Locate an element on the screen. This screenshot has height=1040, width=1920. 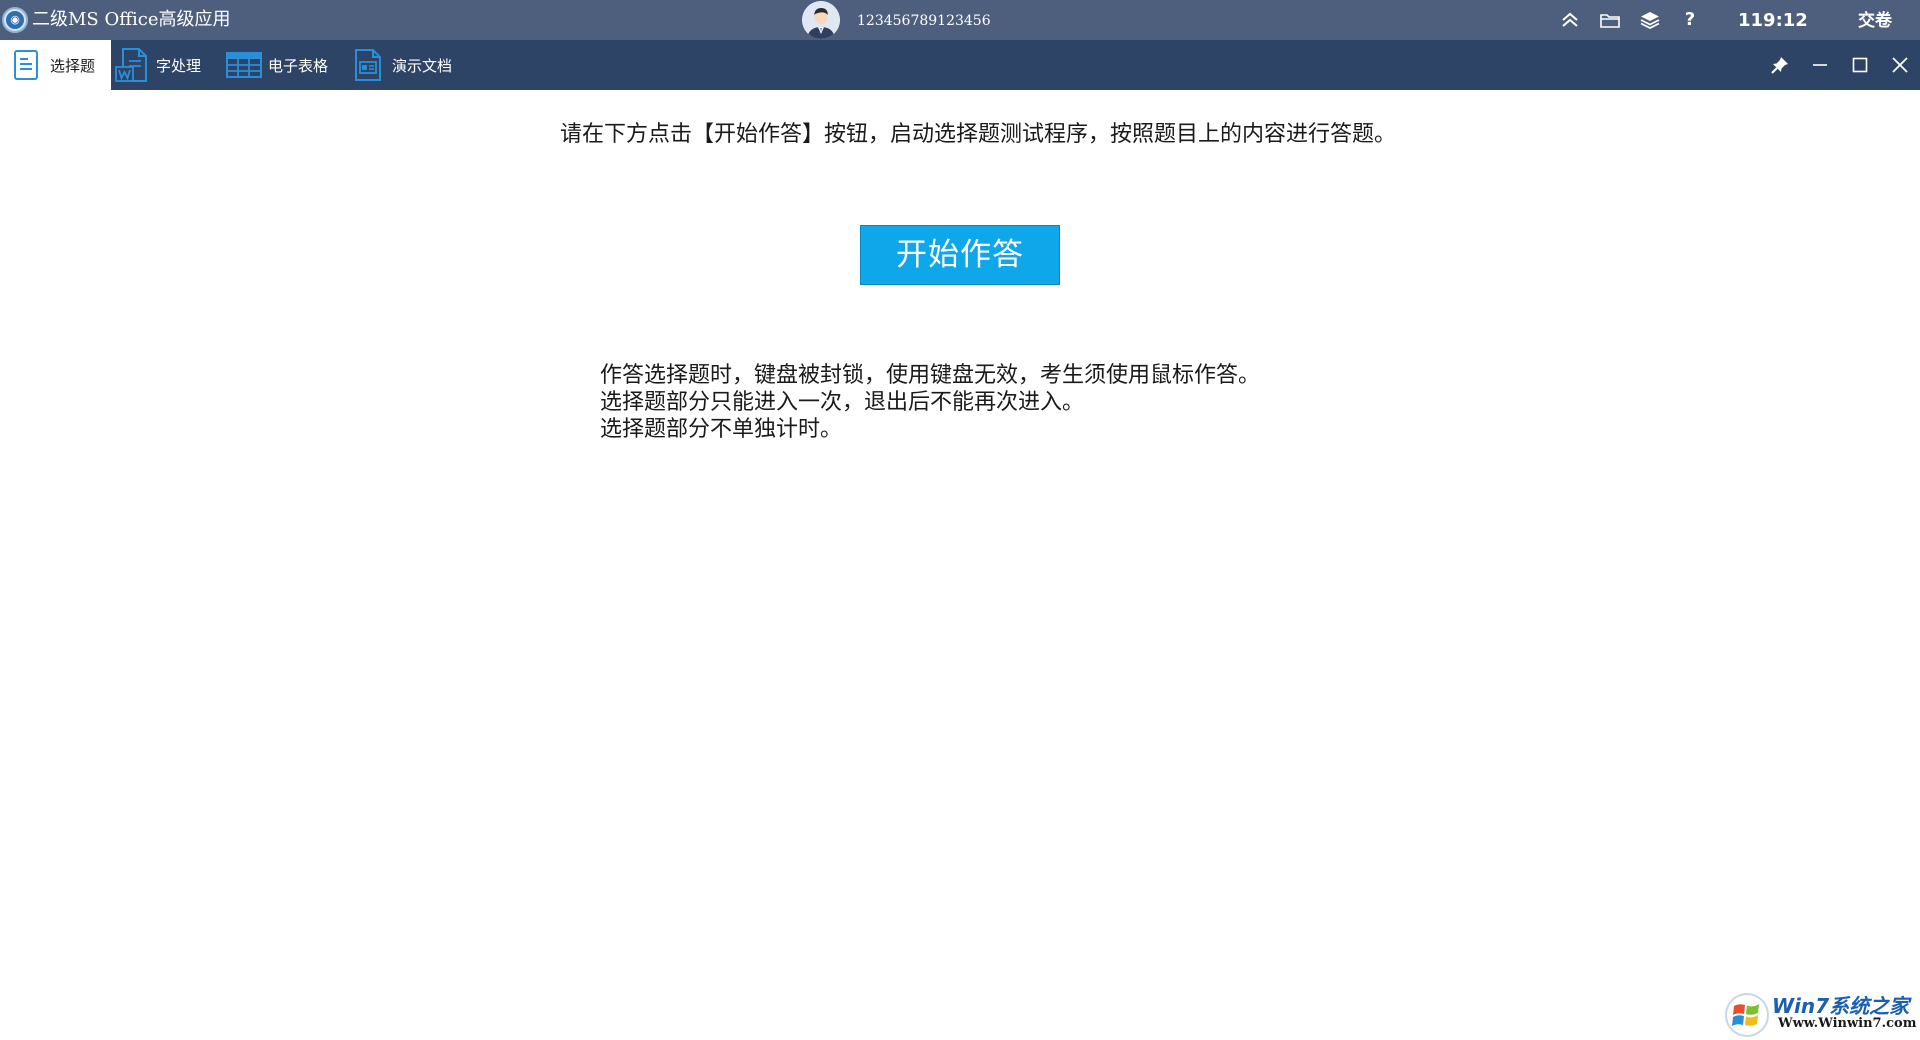
windows-logo-icon is located at coordinates (1747, 1015).